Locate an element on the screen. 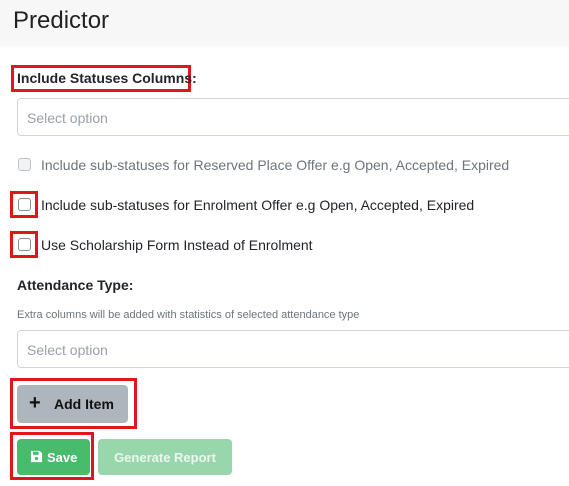 The image size is (569, 486). plus-icon: + is located at coordinates (35, 403).